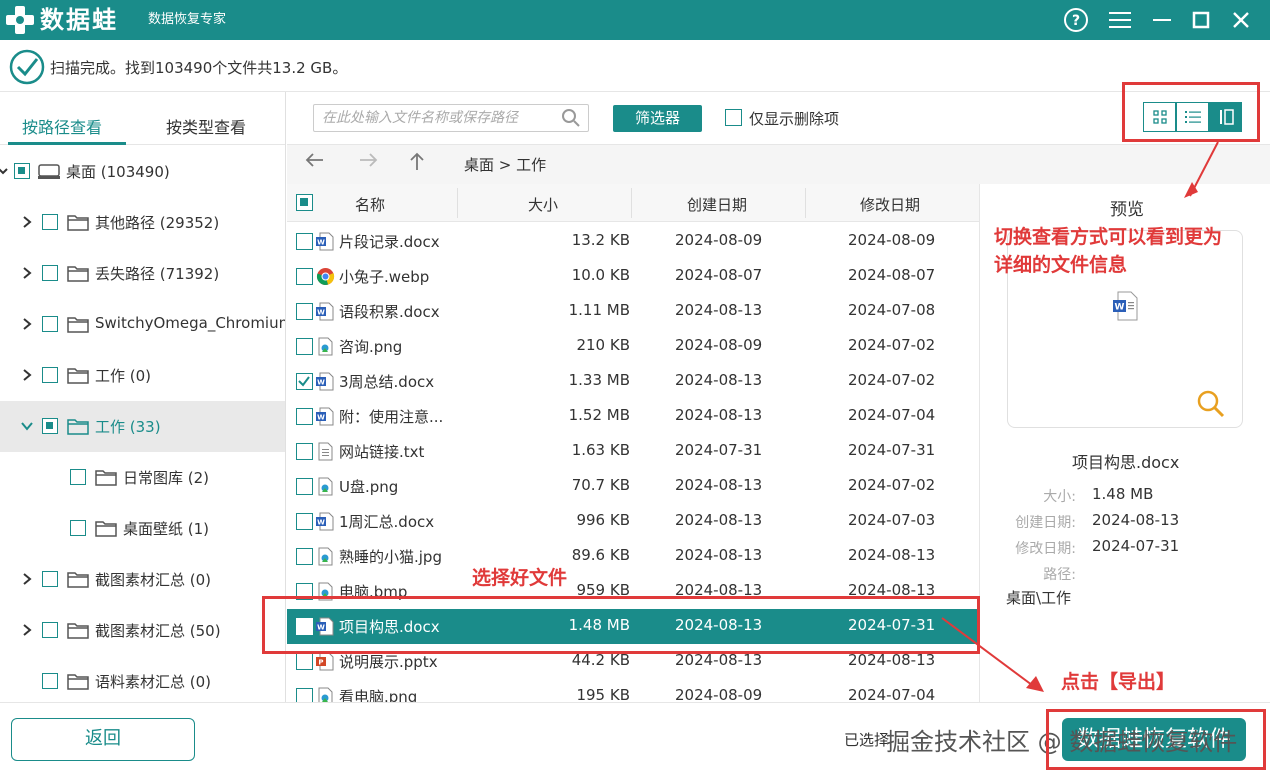  What do you see at coordinates (633, 416) in the screenshot?
I see `file-row: W 附：使用注意... 1.52 MB 2024-08-13 2024-07-04` at bounding box center [633, 416].